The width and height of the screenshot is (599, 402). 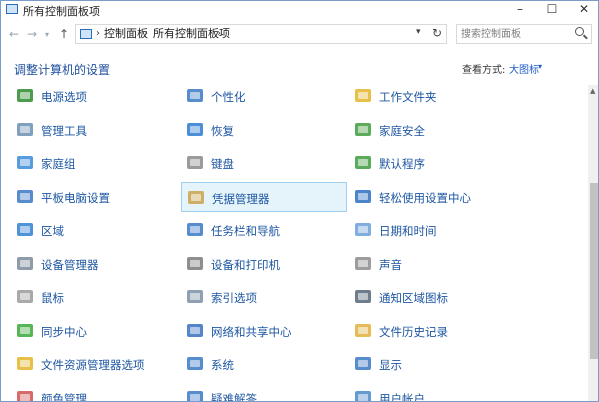 What do you see at coordinates (64, 130) in the screenshot?
I see `item-label: 管理工具` at bounding box center [64, 130].